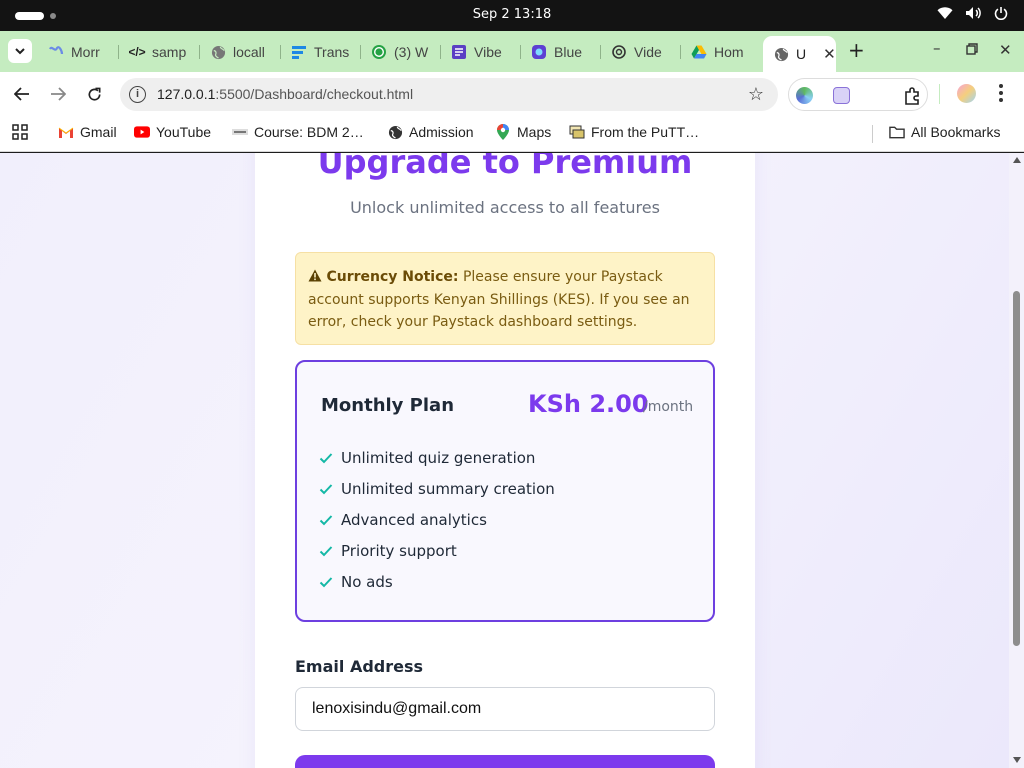 The height and width of the screenshot is (768, 1024). I want to click on scroll-up-arrow, so click(1017, 160).